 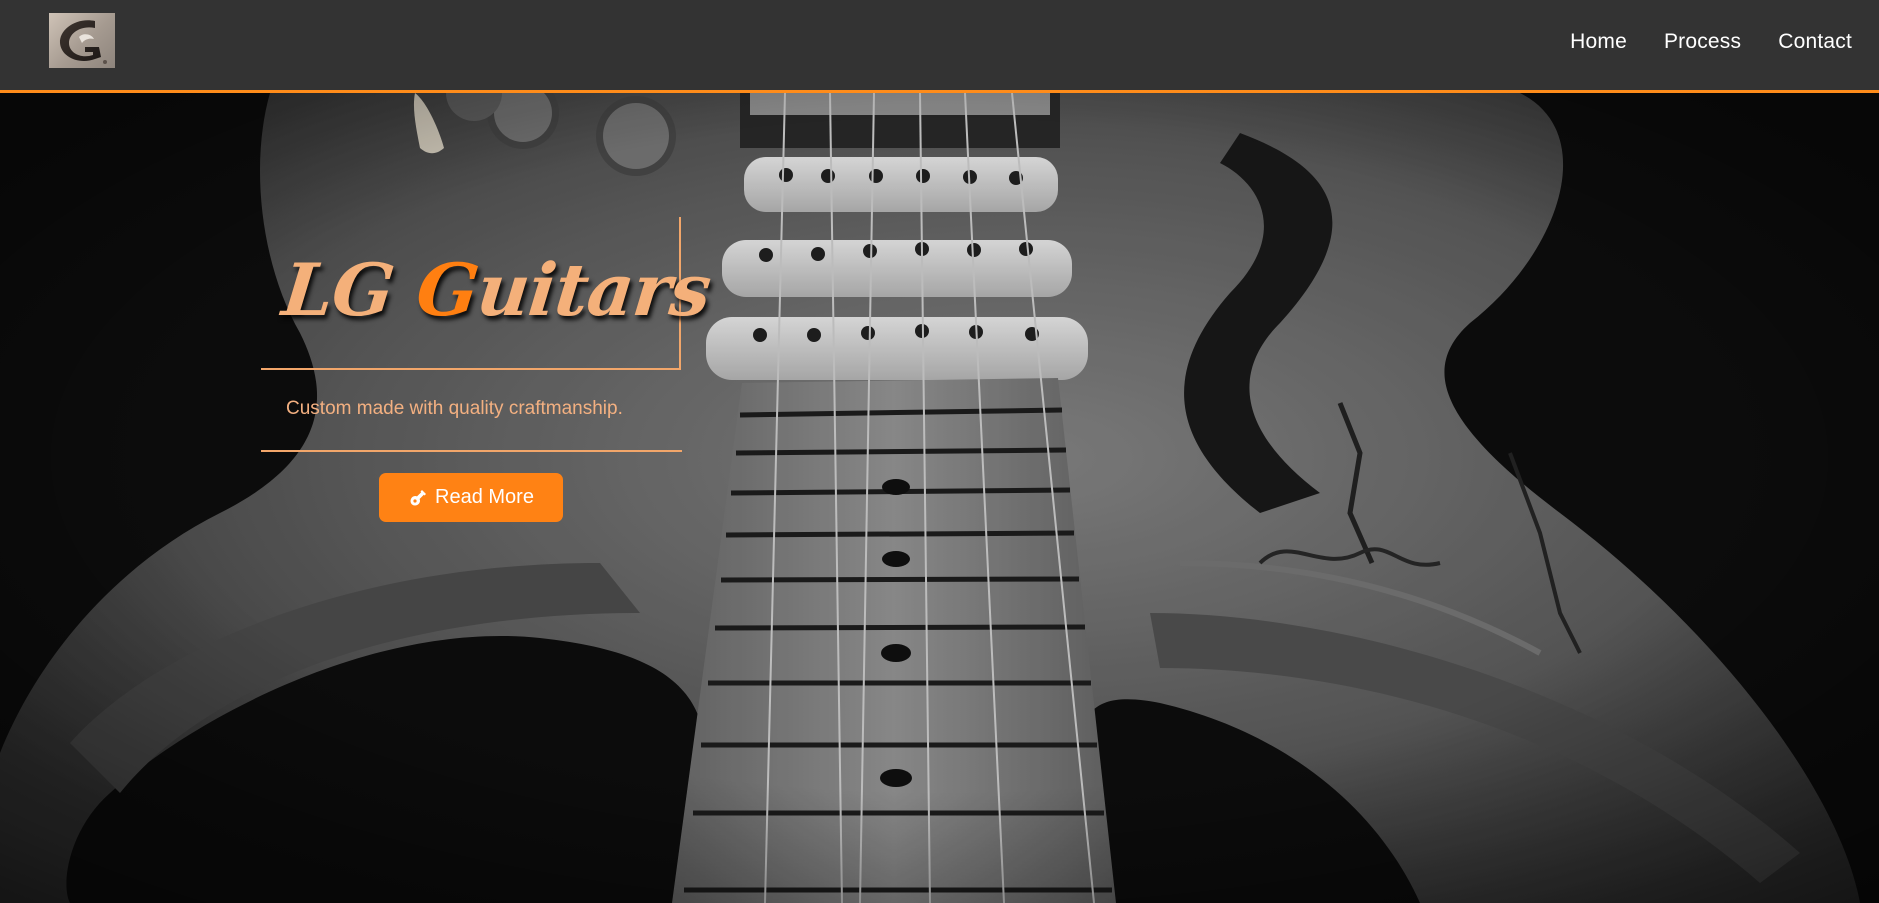 What do you see at coordinates (447, 289) in the screenshot?
I see `hero-title-g: G` at bounding box center [447, 289].